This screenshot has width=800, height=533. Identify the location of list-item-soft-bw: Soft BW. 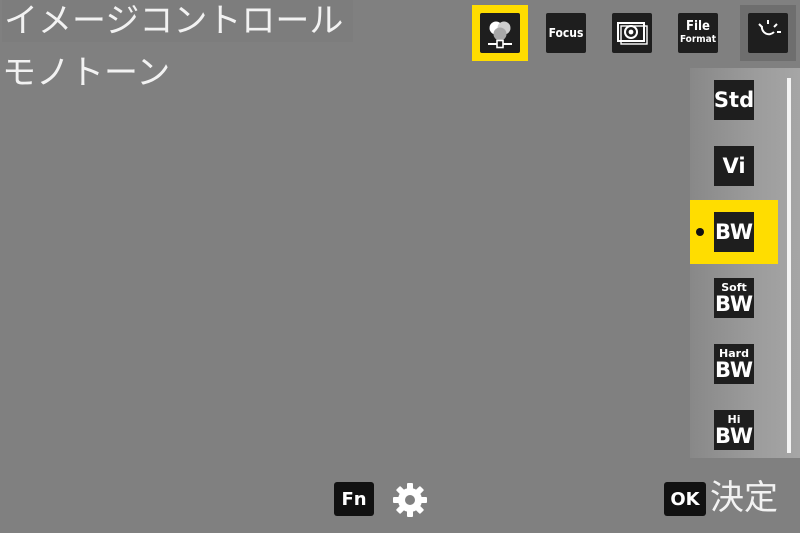
(734, 298).